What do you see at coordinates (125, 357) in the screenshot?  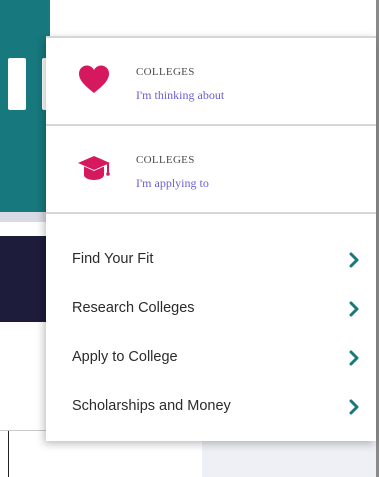 I see `nav-item-label: Apply to College` at bounding box center [125, 357].